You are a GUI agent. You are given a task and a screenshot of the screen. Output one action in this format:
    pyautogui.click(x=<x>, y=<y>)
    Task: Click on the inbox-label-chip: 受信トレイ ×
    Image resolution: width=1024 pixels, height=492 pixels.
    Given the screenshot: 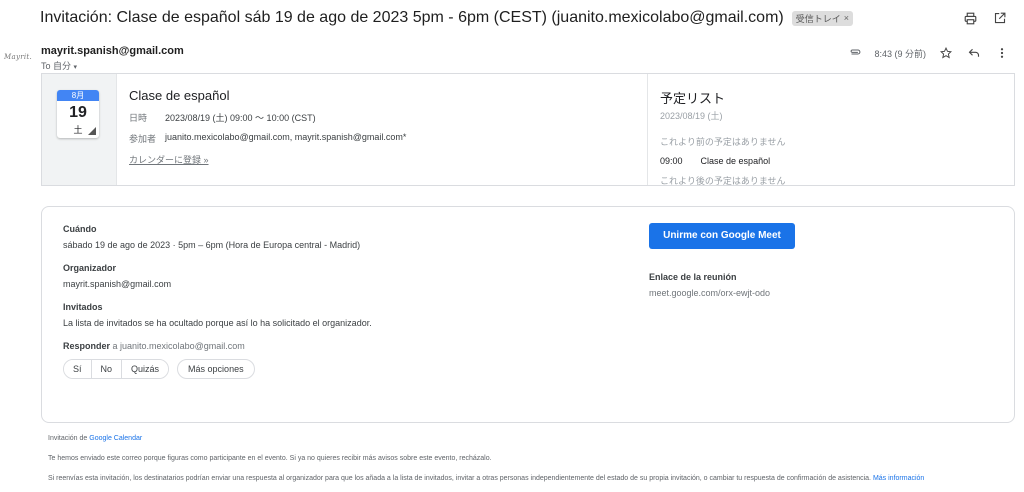 What is the action you would take?
    pyautogui.click(x=822, y=18)
    